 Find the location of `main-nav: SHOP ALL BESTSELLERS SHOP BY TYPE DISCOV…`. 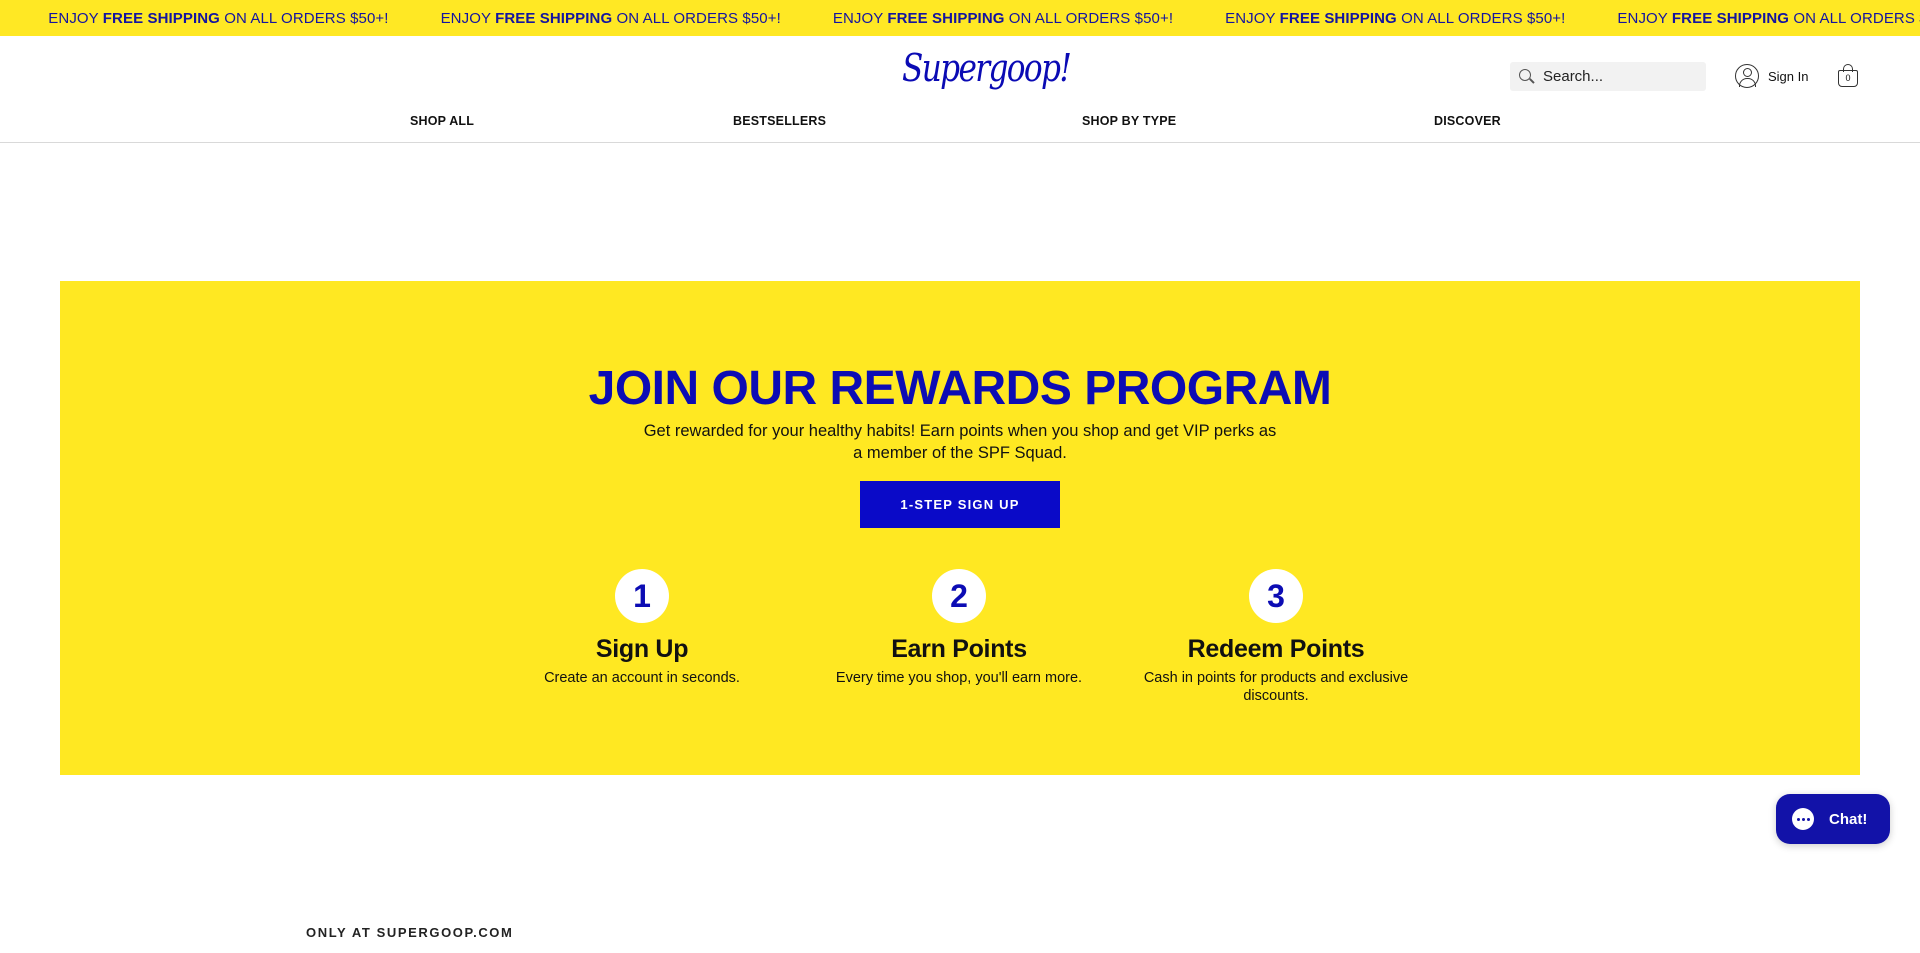

main-nav: SHOP ALL BESTSELLERS SHOP BY TYPE DISCOV… is located at coordinates (960, 124).